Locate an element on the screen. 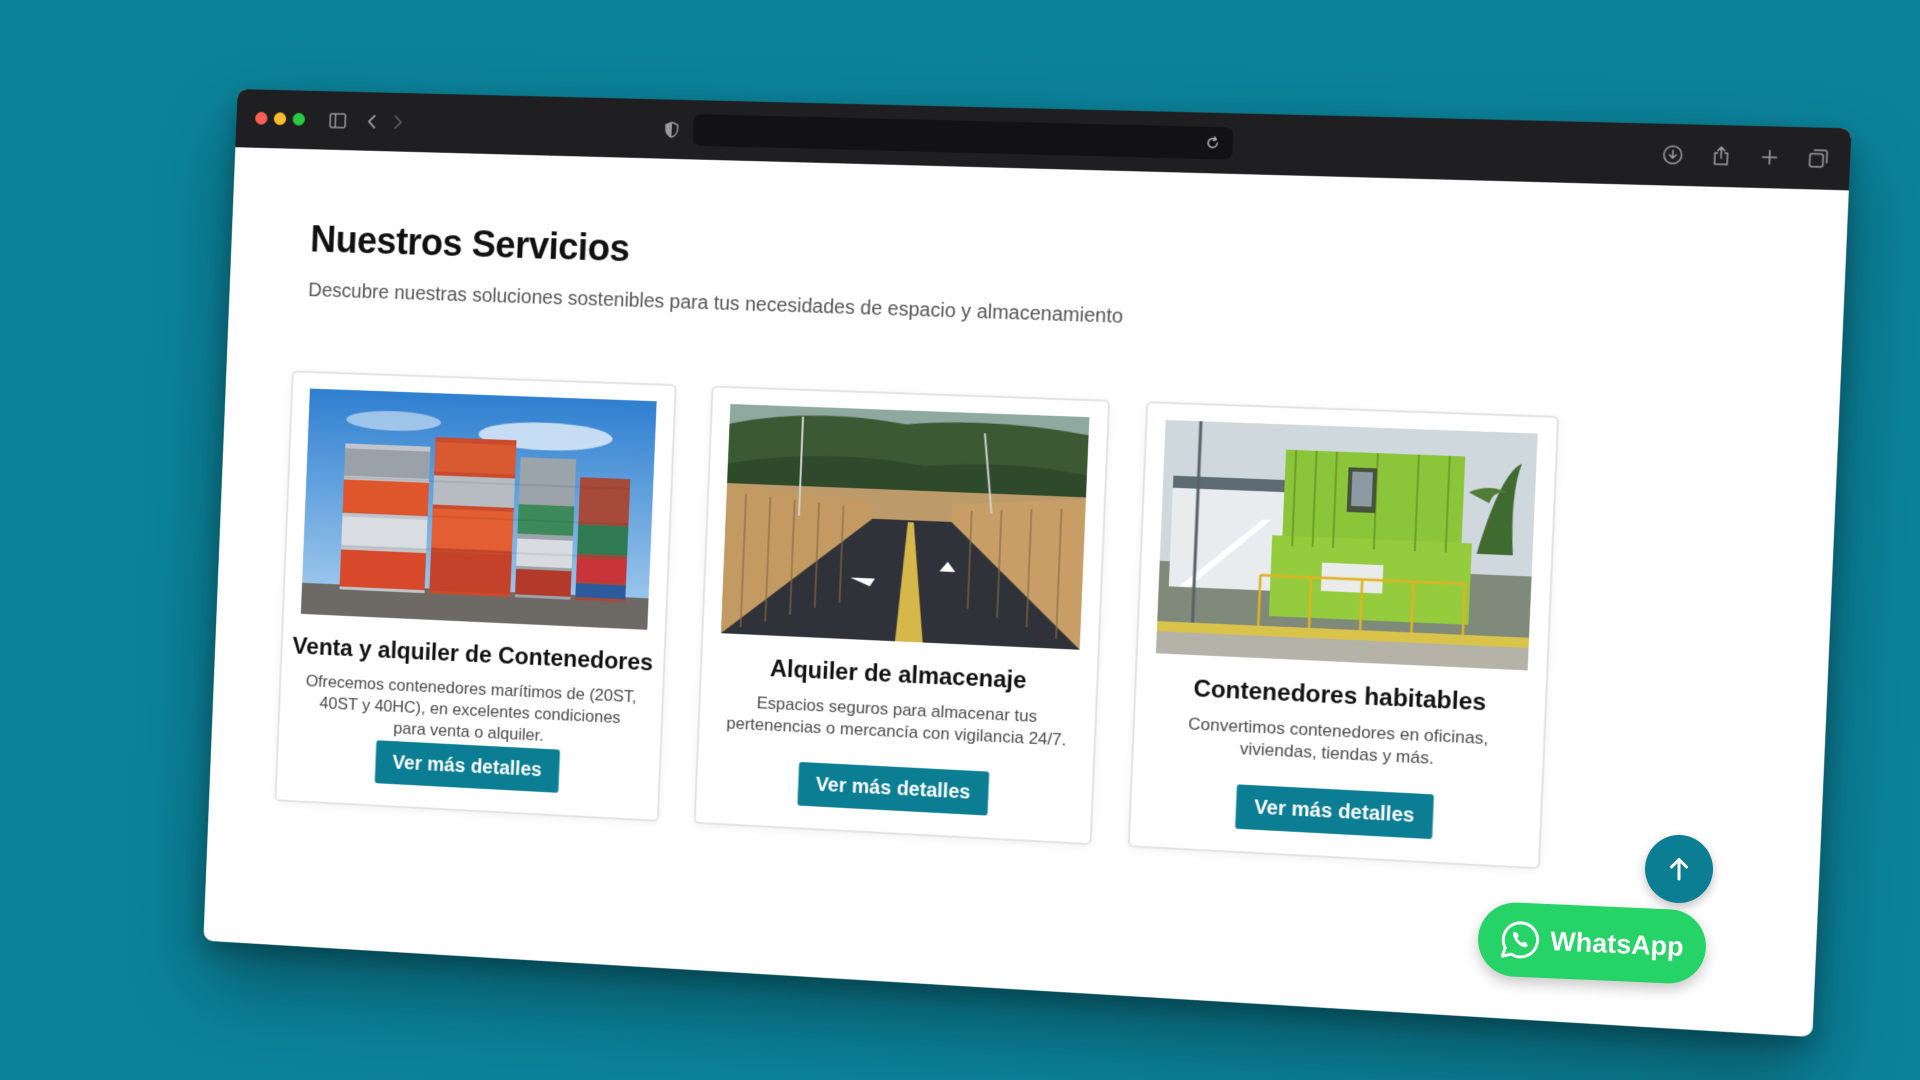 The width and height of the screenshot is (1920, 1080). storage-yard-image is located at coordinates (905, 526).